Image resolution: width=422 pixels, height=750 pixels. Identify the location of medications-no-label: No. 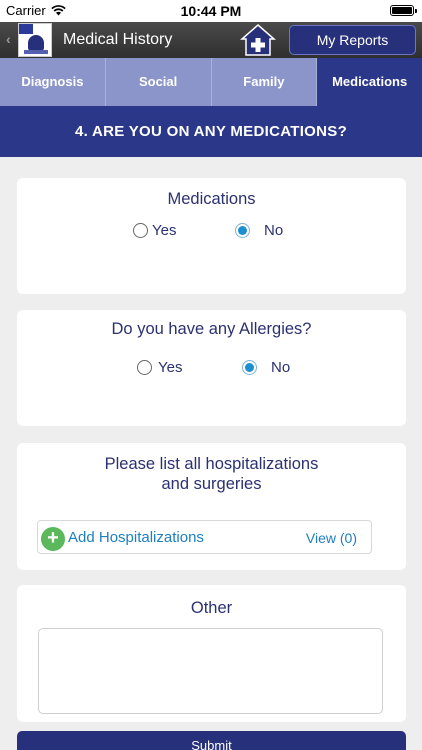
(274, 230).